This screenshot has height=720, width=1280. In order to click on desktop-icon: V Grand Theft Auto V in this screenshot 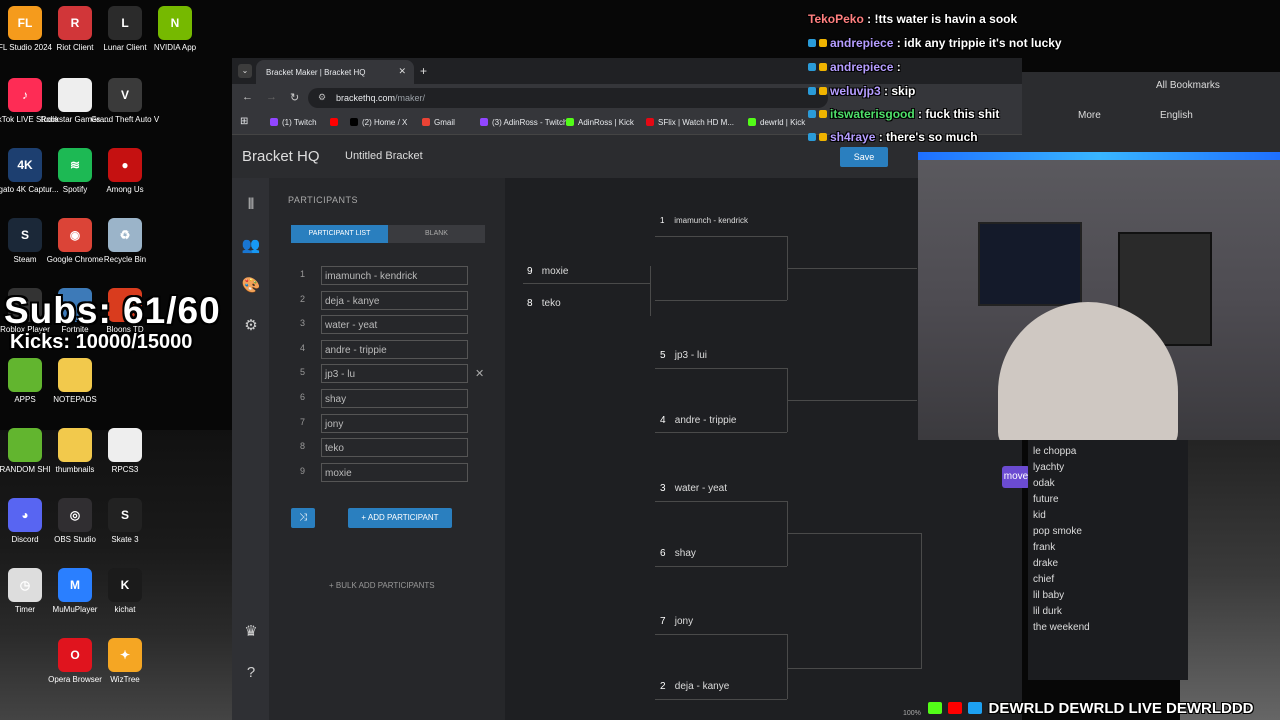, I will do `click(125, 101)`.